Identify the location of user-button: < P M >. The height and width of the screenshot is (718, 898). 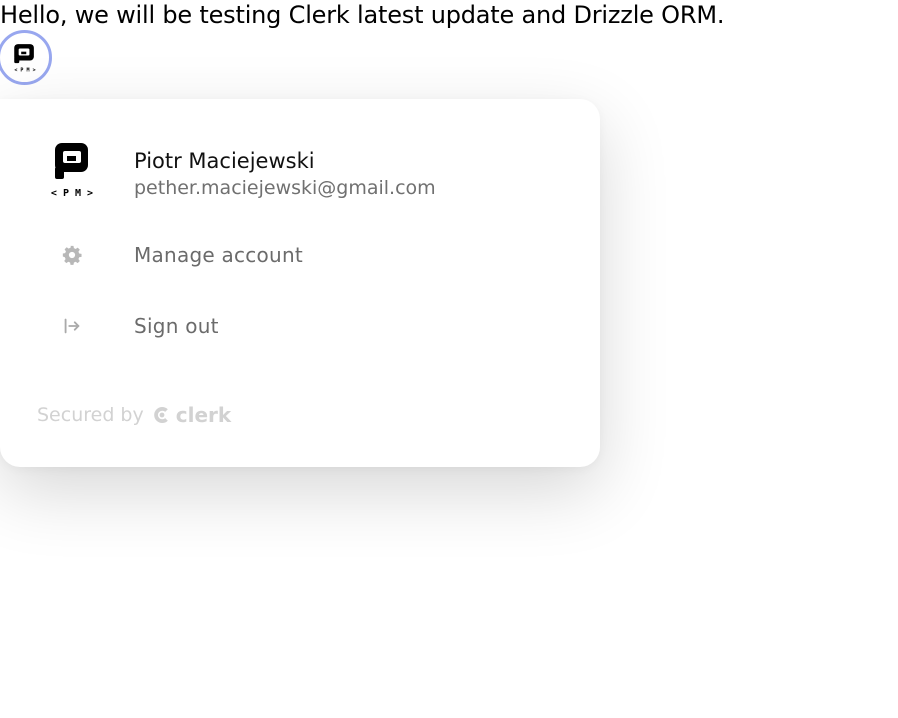
(26, 57).